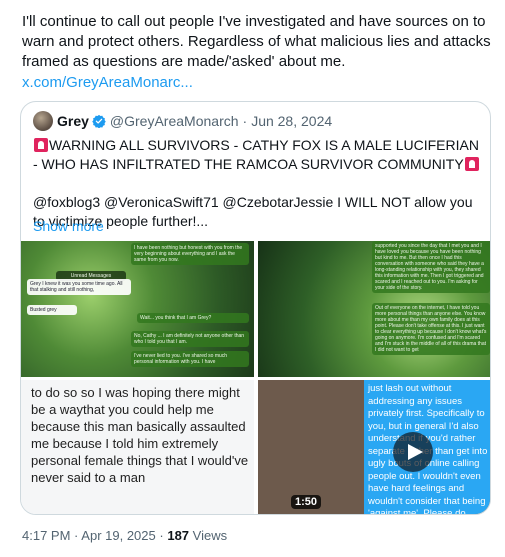 The height and width of the screenshot is (557, 505). Describe the element at coordinates (46, 535) in the screenshot. I see `post-time: 4:17 PM` at that location.